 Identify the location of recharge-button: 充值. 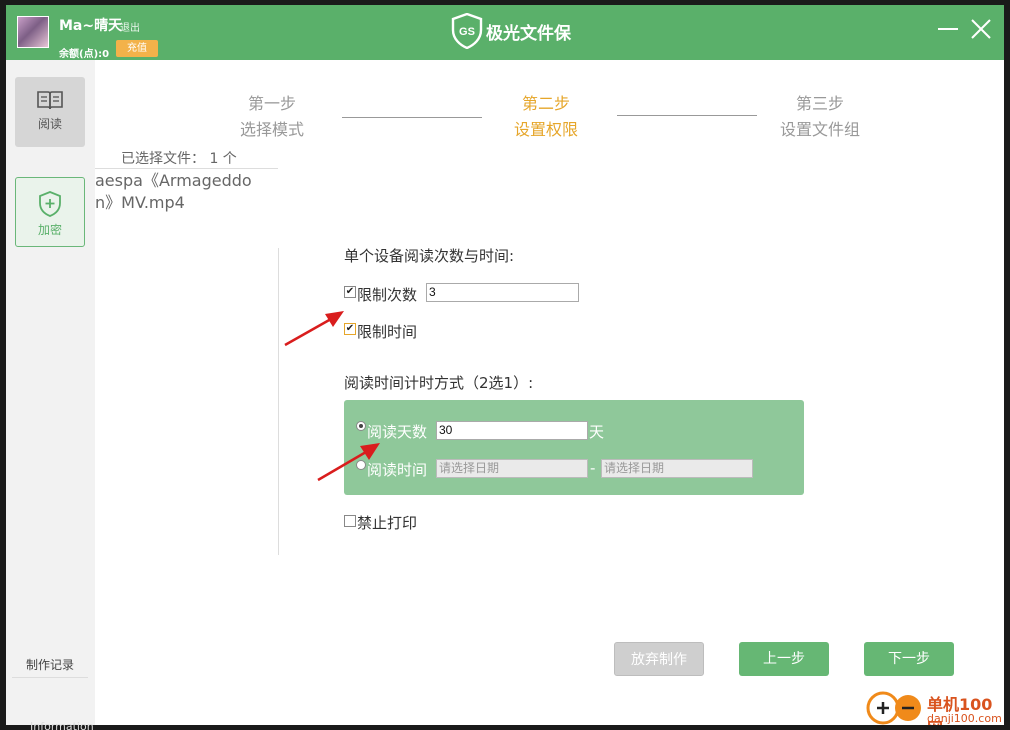
(137, 48).